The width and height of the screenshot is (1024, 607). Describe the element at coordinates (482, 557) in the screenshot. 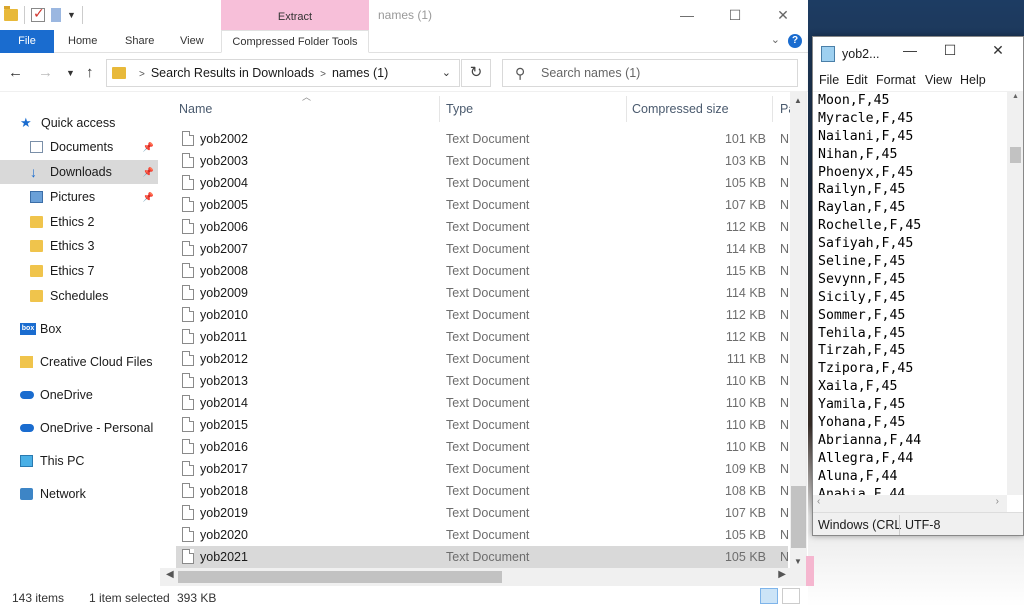

I see `table-row: yob2021 Text Document 105 KB N` at that location.